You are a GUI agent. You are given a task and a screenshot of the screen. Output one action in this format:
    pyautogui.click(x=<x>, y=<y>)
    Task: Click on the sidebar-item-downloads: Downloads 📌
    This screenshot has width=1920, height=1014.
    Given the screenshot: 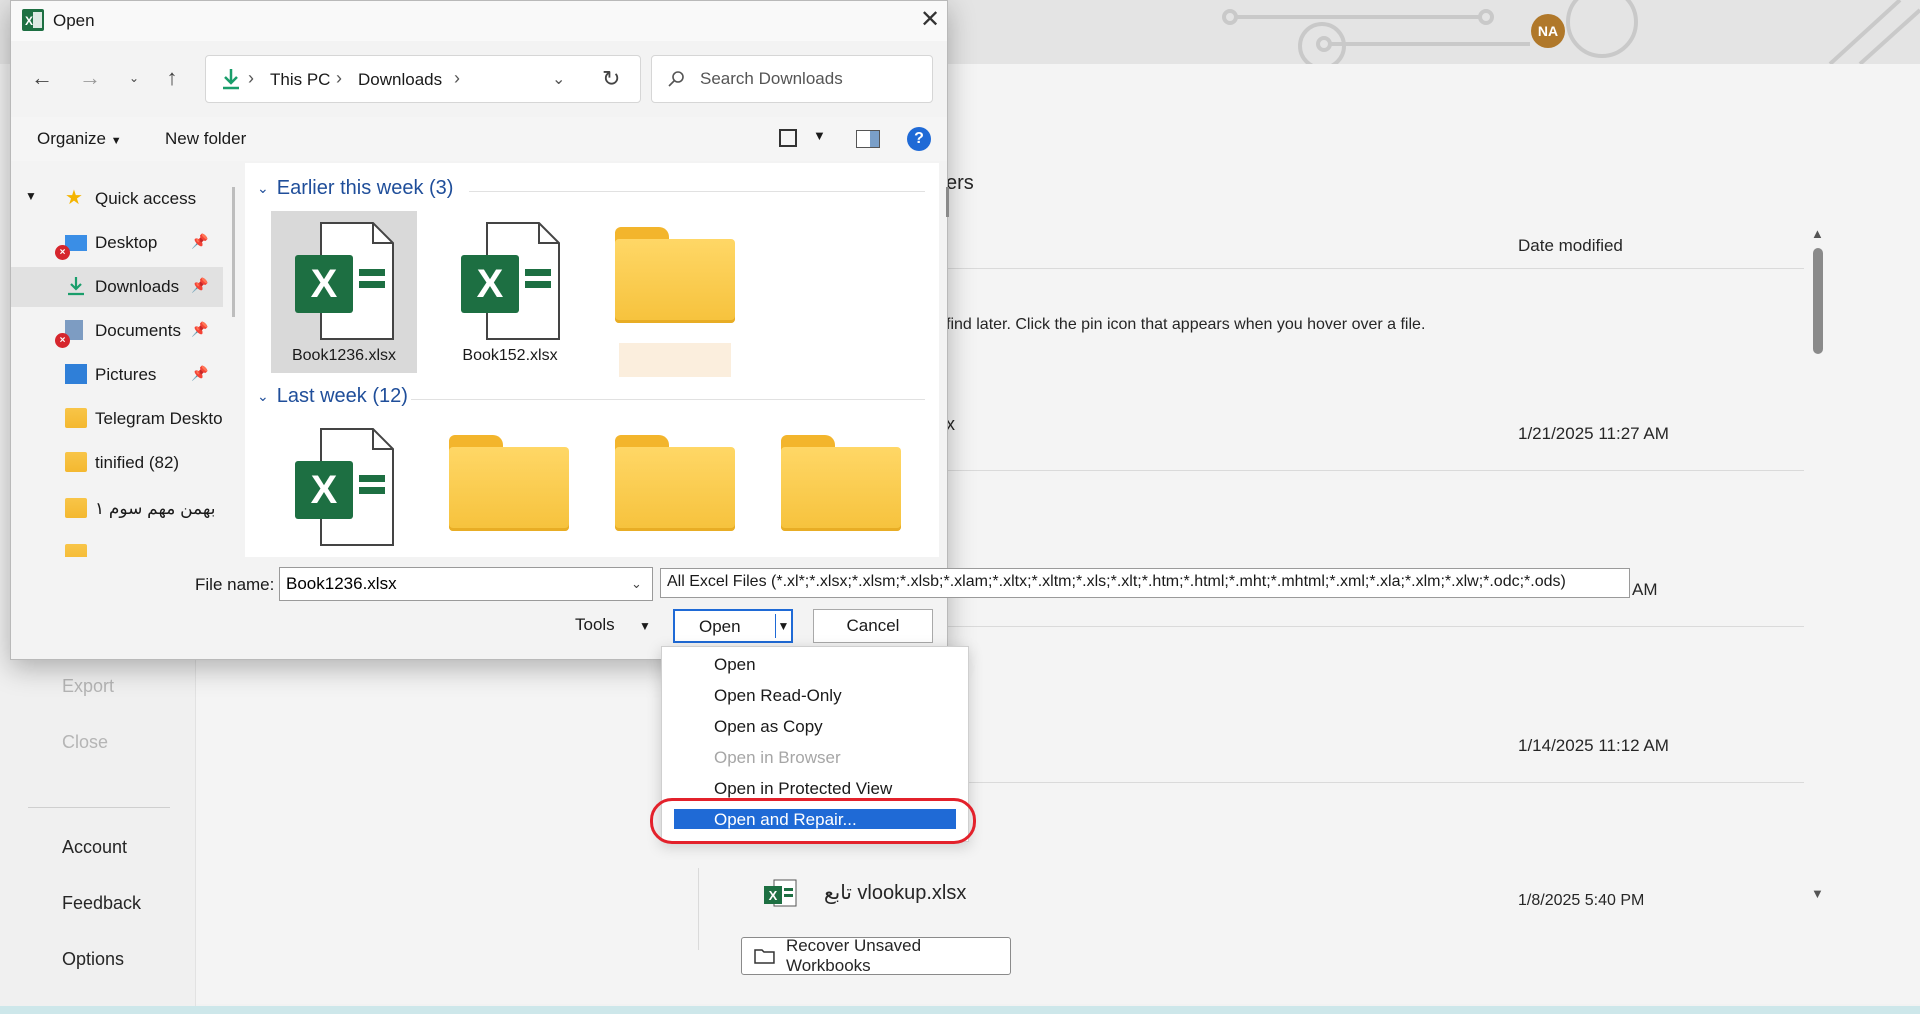 What is the action you would take?
    pyautogui.click(x=117, y=287)
    